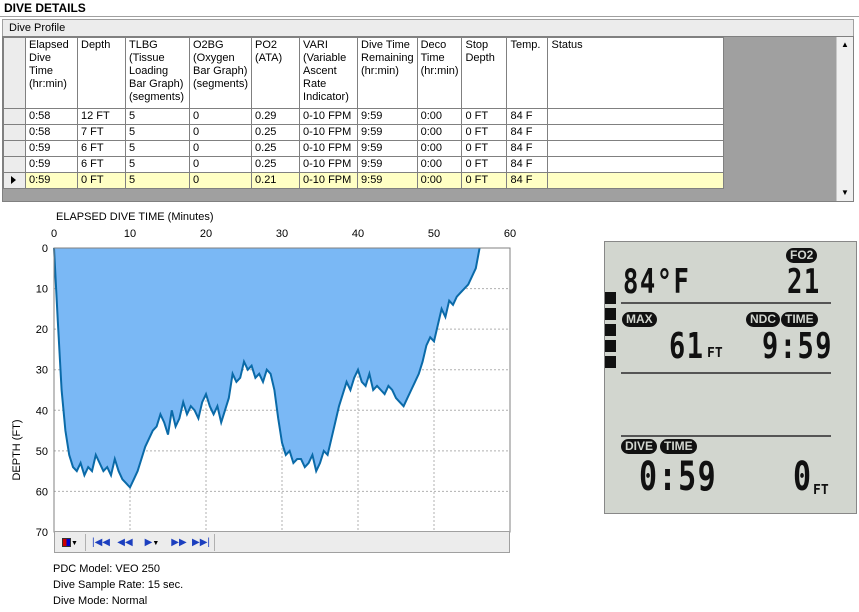 The image size is (859, 612). I want to click on x-tick-label: 60, so click(510, 234).